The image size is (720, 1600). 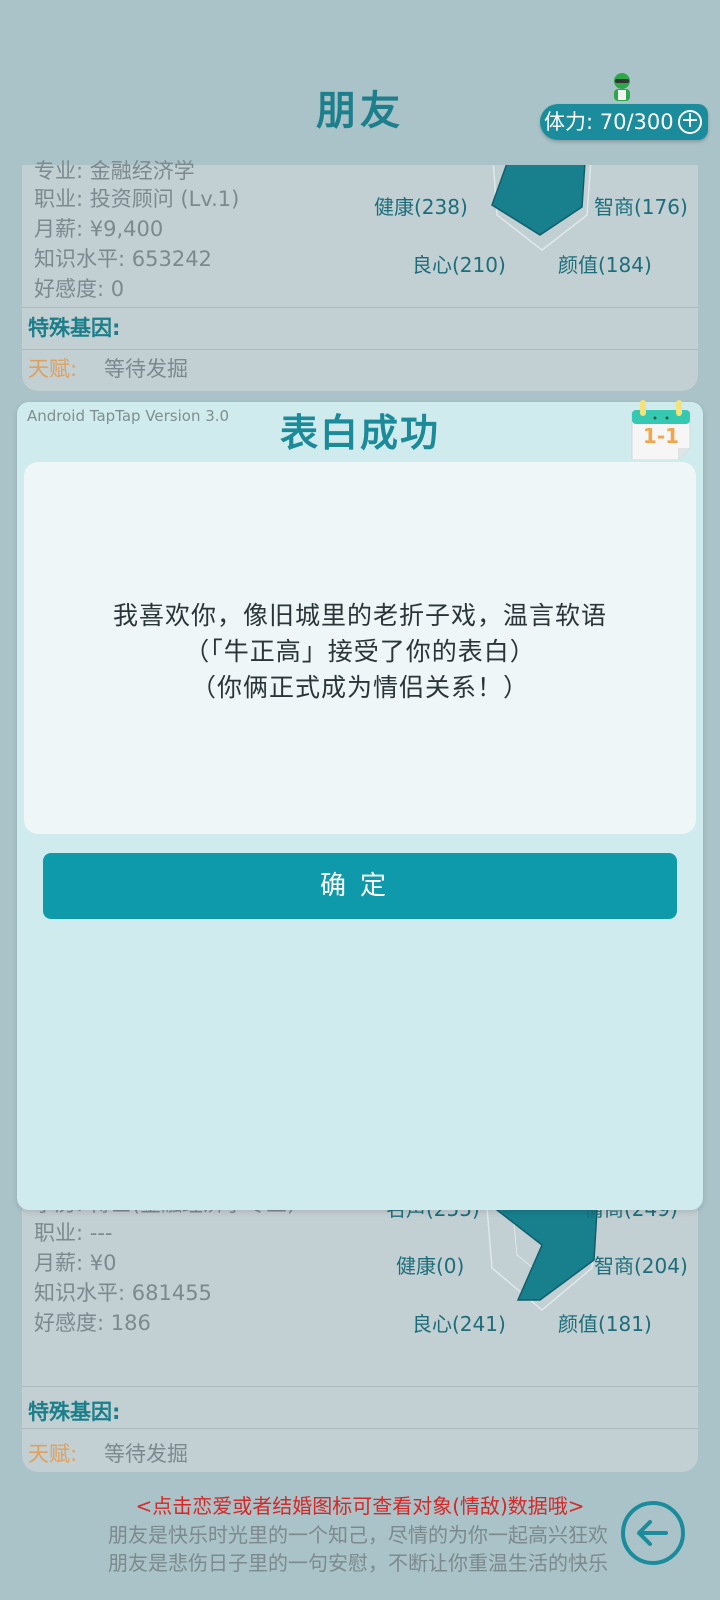 What do you see at coordinates (73, 1233) in the screenshot?
I see `friend-job: 职业: ---` at bounding box center [73, 1233].